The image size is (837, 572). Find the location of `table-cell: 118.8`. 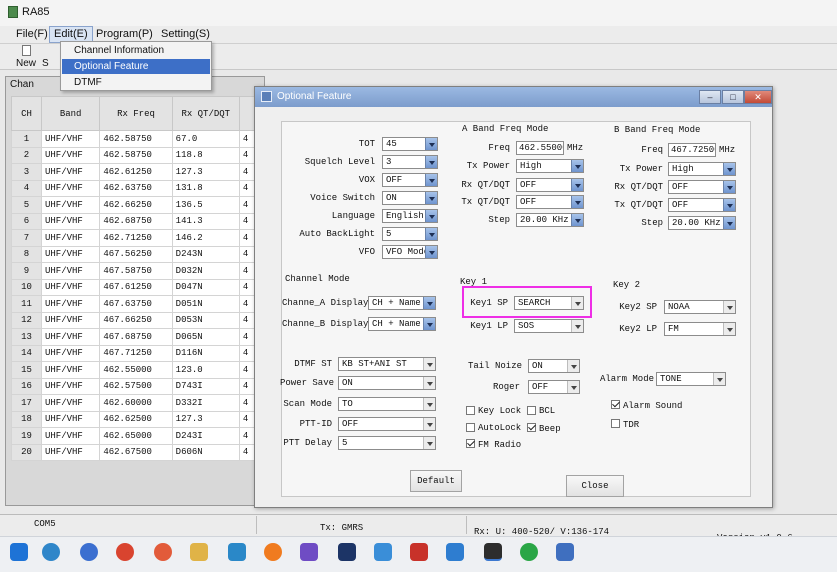

table-cell: 118.8 is located at coordinates (205, 155).